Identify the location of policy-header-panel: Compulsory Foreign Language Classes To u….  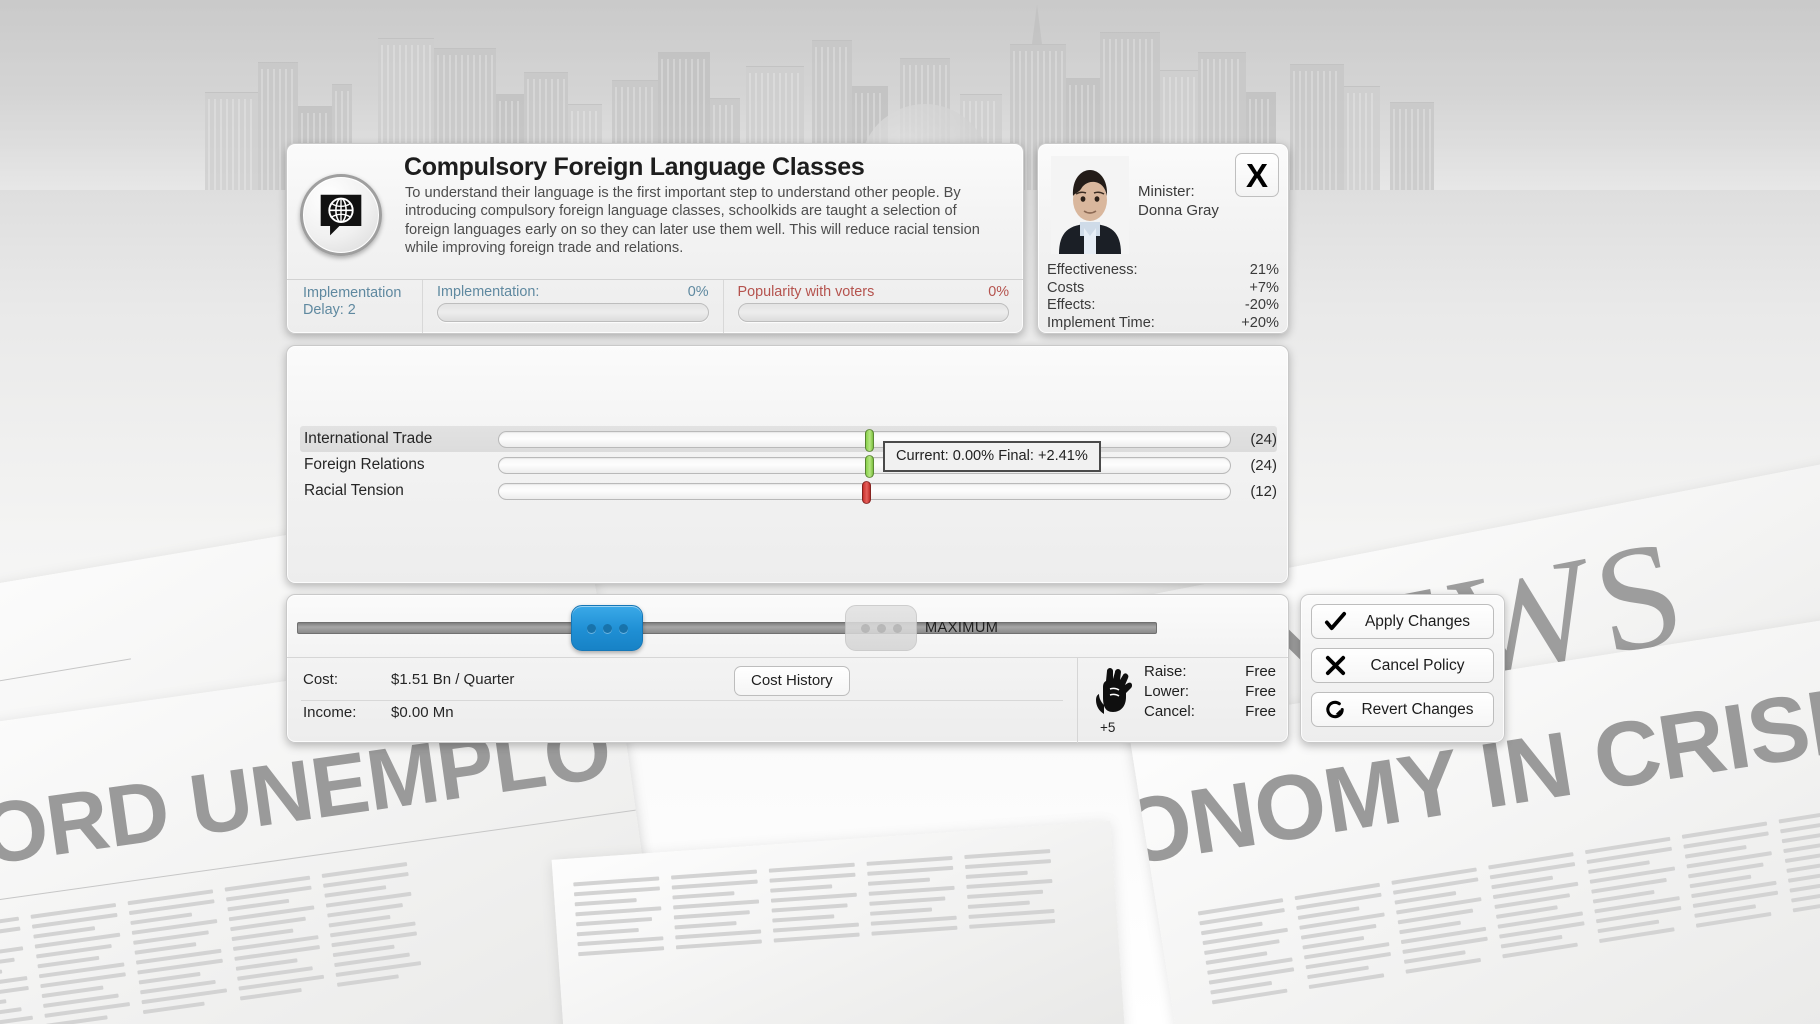
(655, 238).